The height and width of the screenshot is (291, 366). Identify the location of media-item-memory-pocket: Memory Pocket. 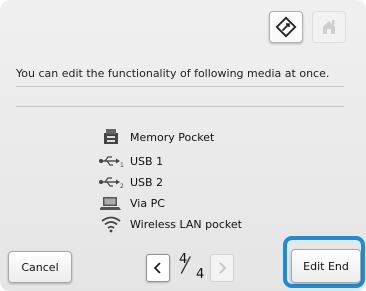
(168, 137).